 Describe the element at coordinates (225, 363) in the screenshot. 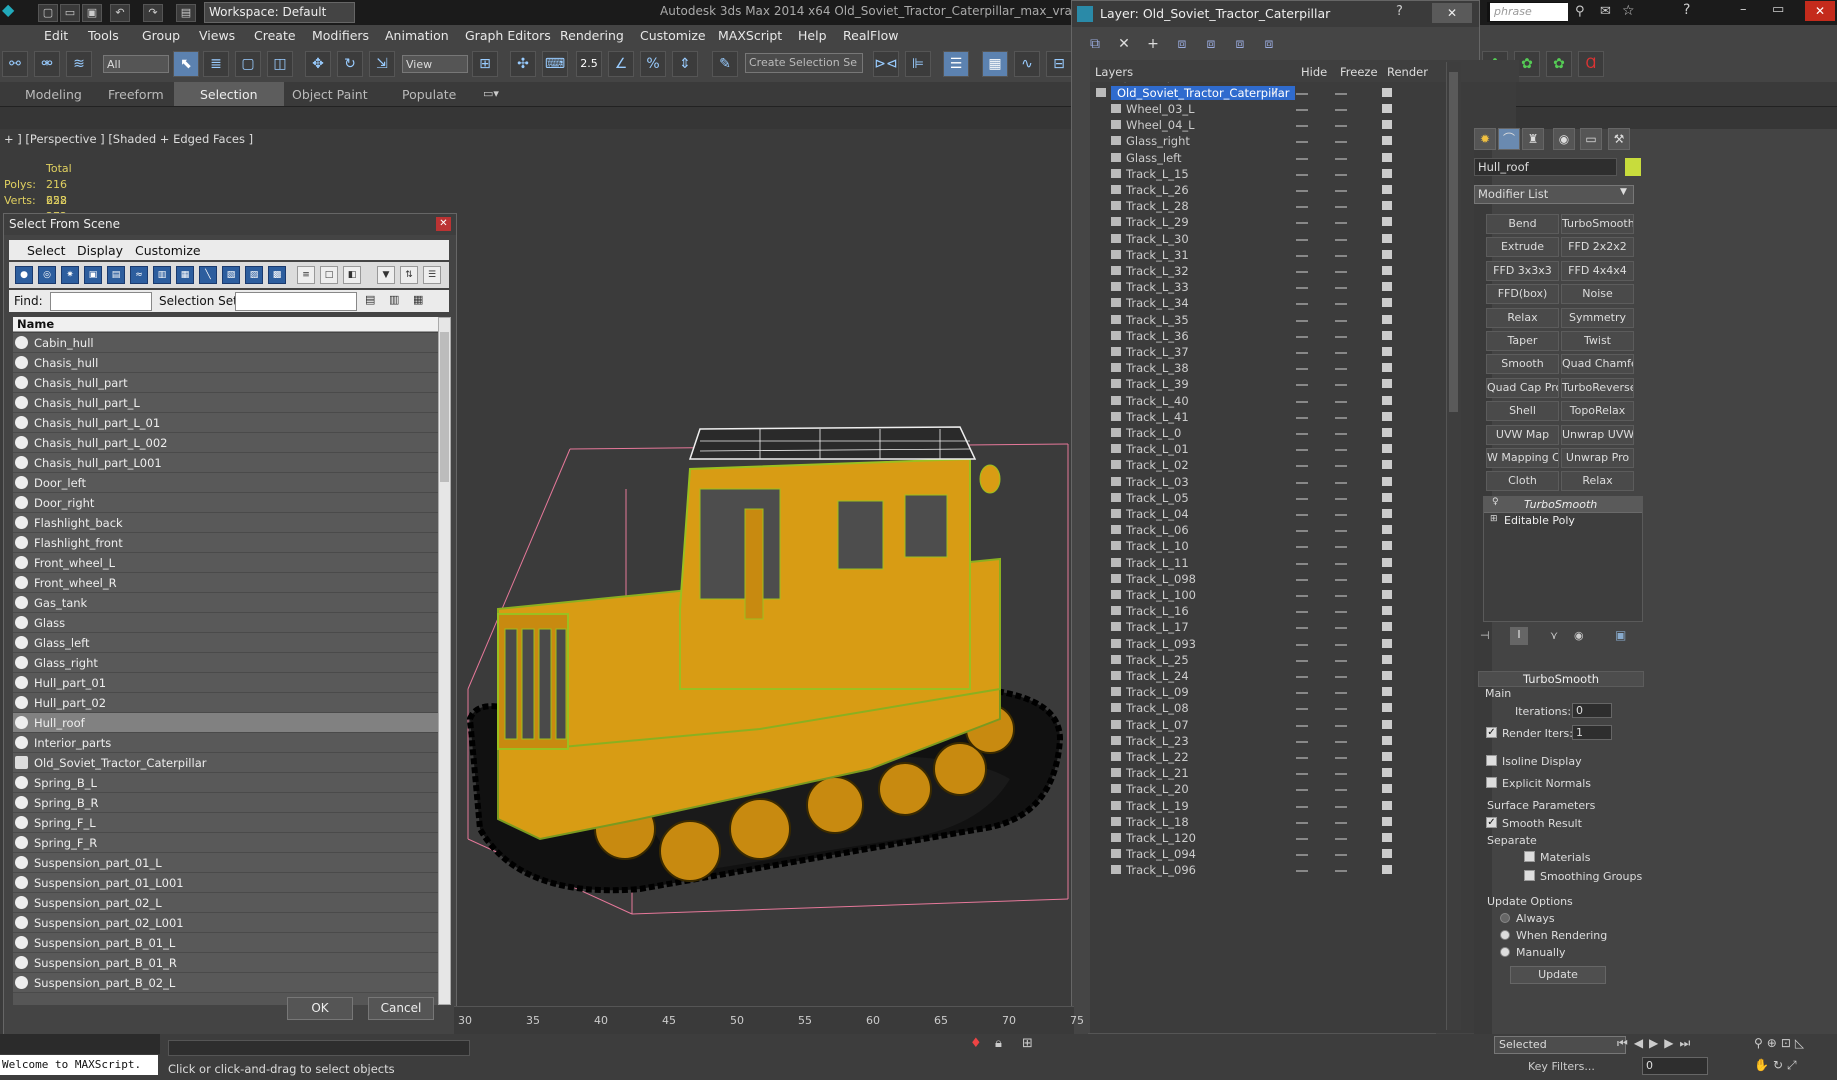

I see `object-list-item: Chasis_hull` at that location.